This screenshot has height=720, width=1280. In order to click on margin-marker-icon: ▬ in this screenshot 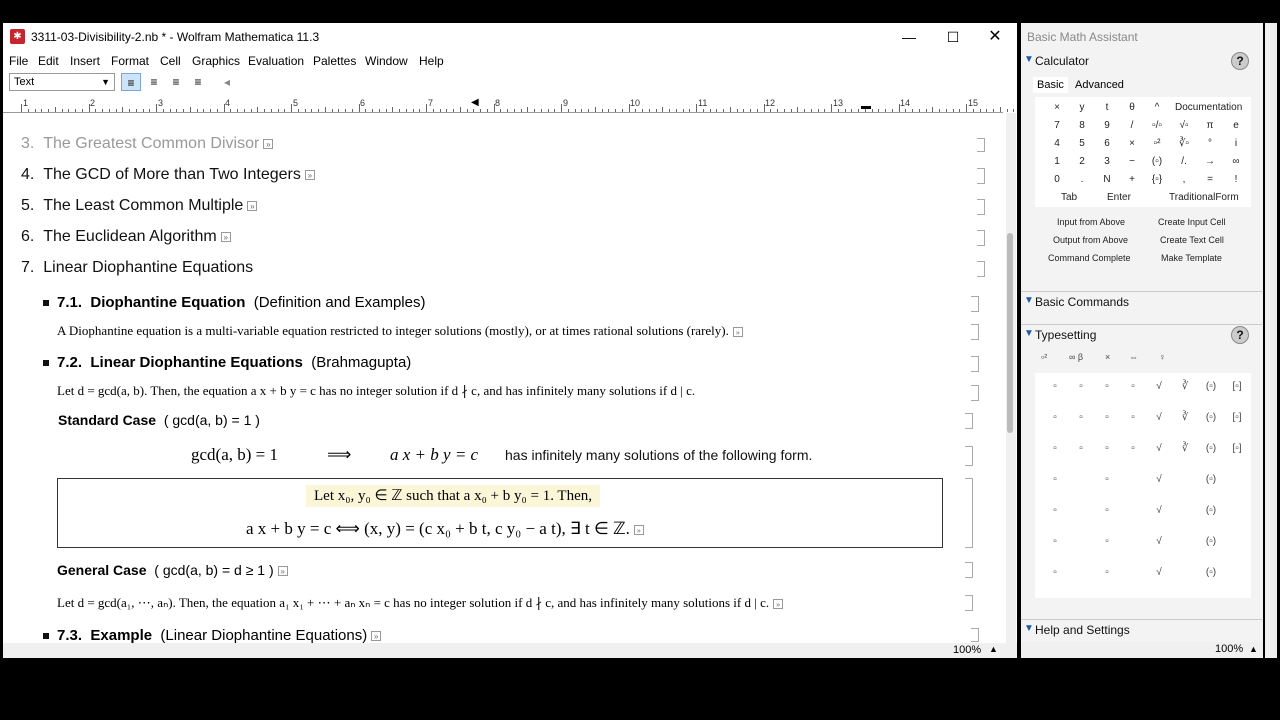, I will do `click(866, 106)`.